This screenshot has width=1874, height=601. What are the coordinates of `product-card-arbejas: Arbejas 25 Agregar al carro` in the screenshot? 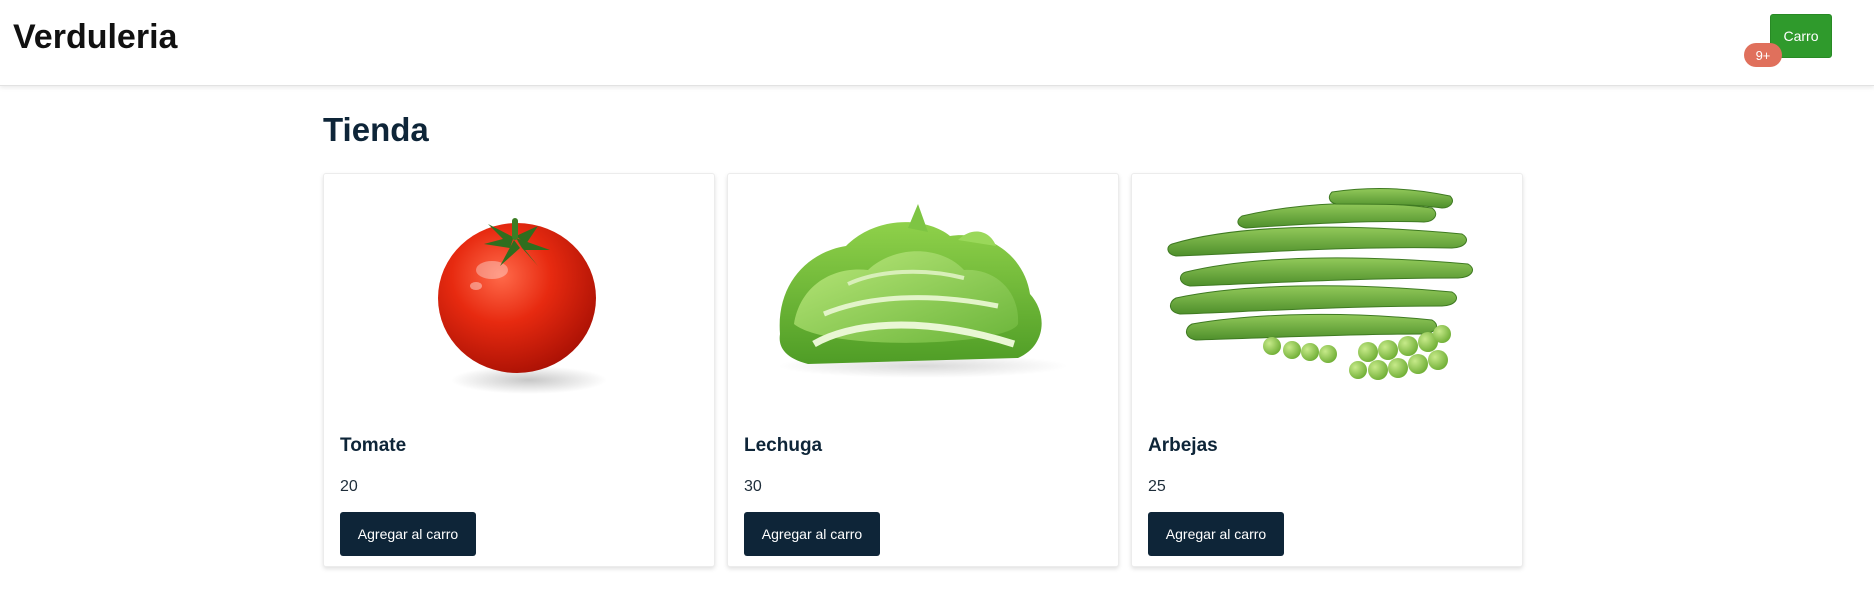 It's located at (1327, 370).